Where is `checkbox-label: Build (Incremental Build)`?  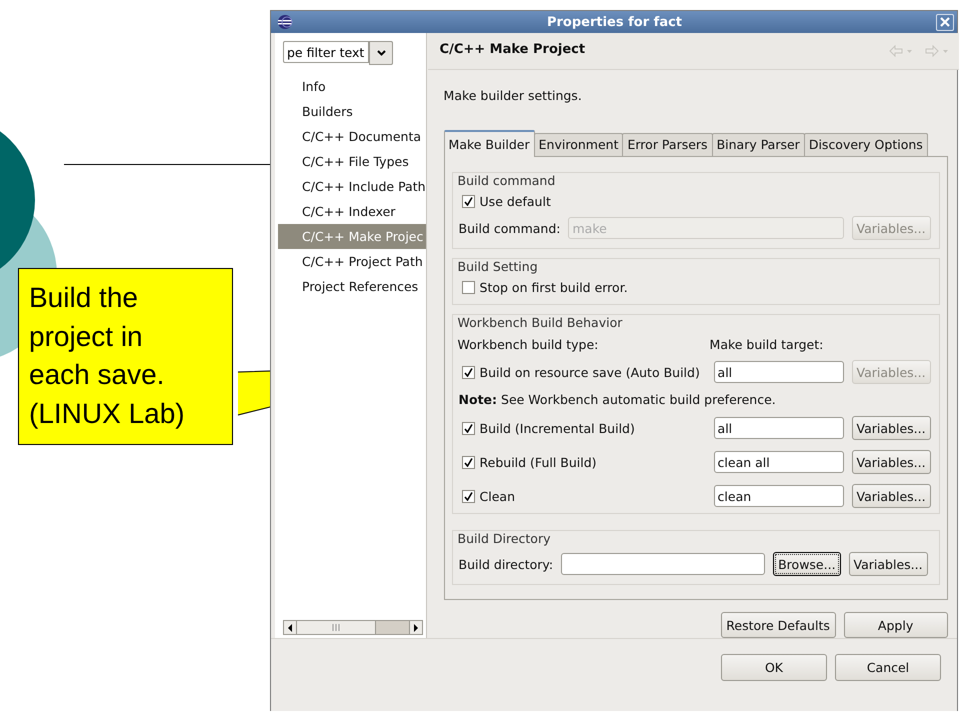 checkbox-label: Build (Incremental Build) is located at coordinates (557, 428).